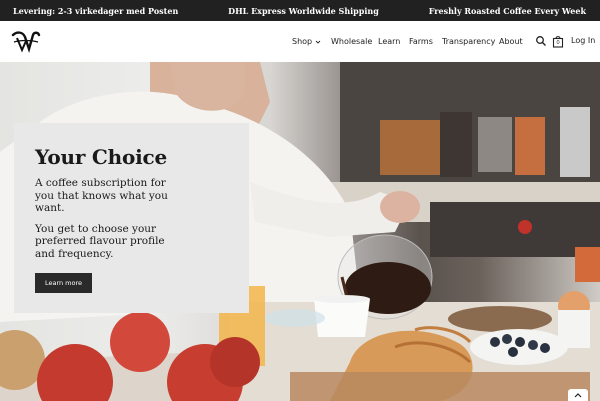 The width and height of the screenshot is (600, 401). What do you see at coordinates (421, 41) in the screenshot?
I see `nav-farms-label: Farms` at bounding box center [421, 41].